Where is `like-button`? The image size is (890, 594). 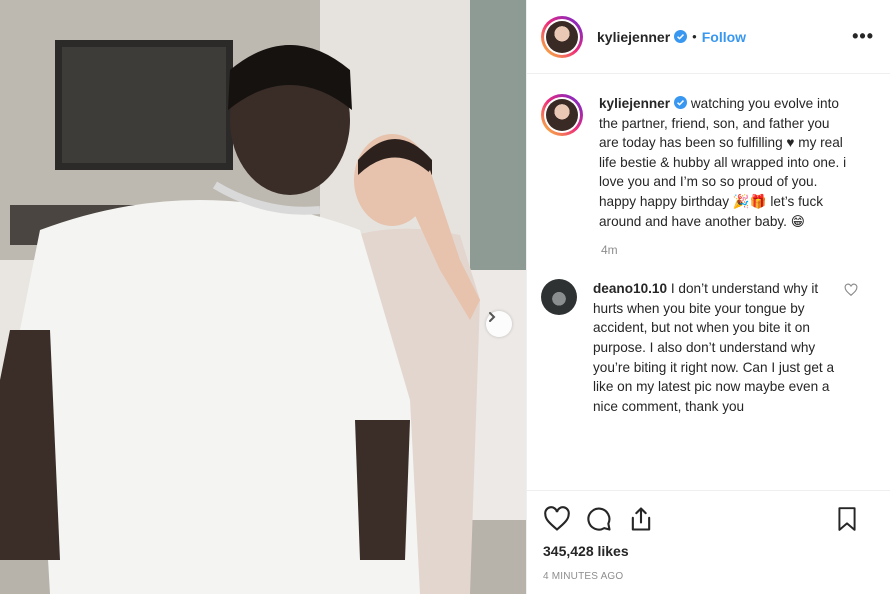 like-button is located at coordinates (557, 519).